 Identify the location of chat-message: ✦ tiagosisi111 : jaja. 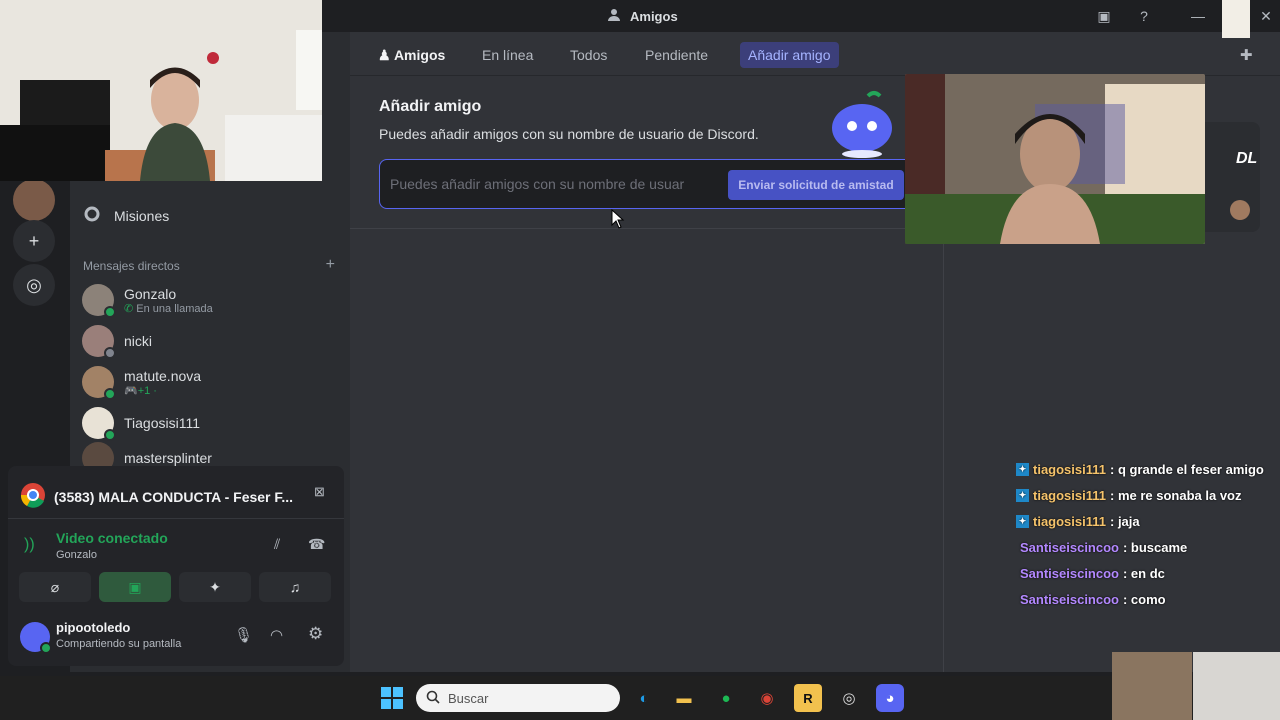
(1148, 521).